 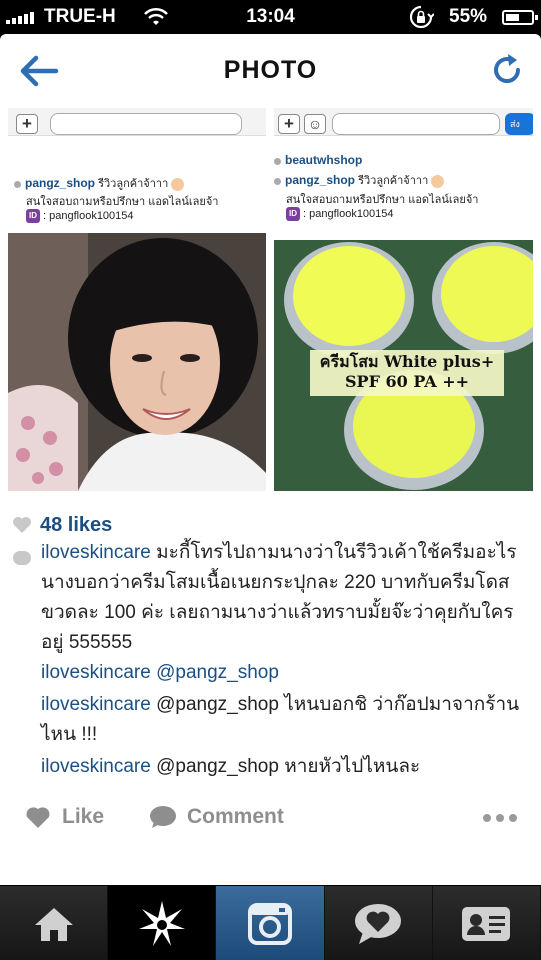 I want to click on likes-row: 48 likes, so click(x=62, y=525).